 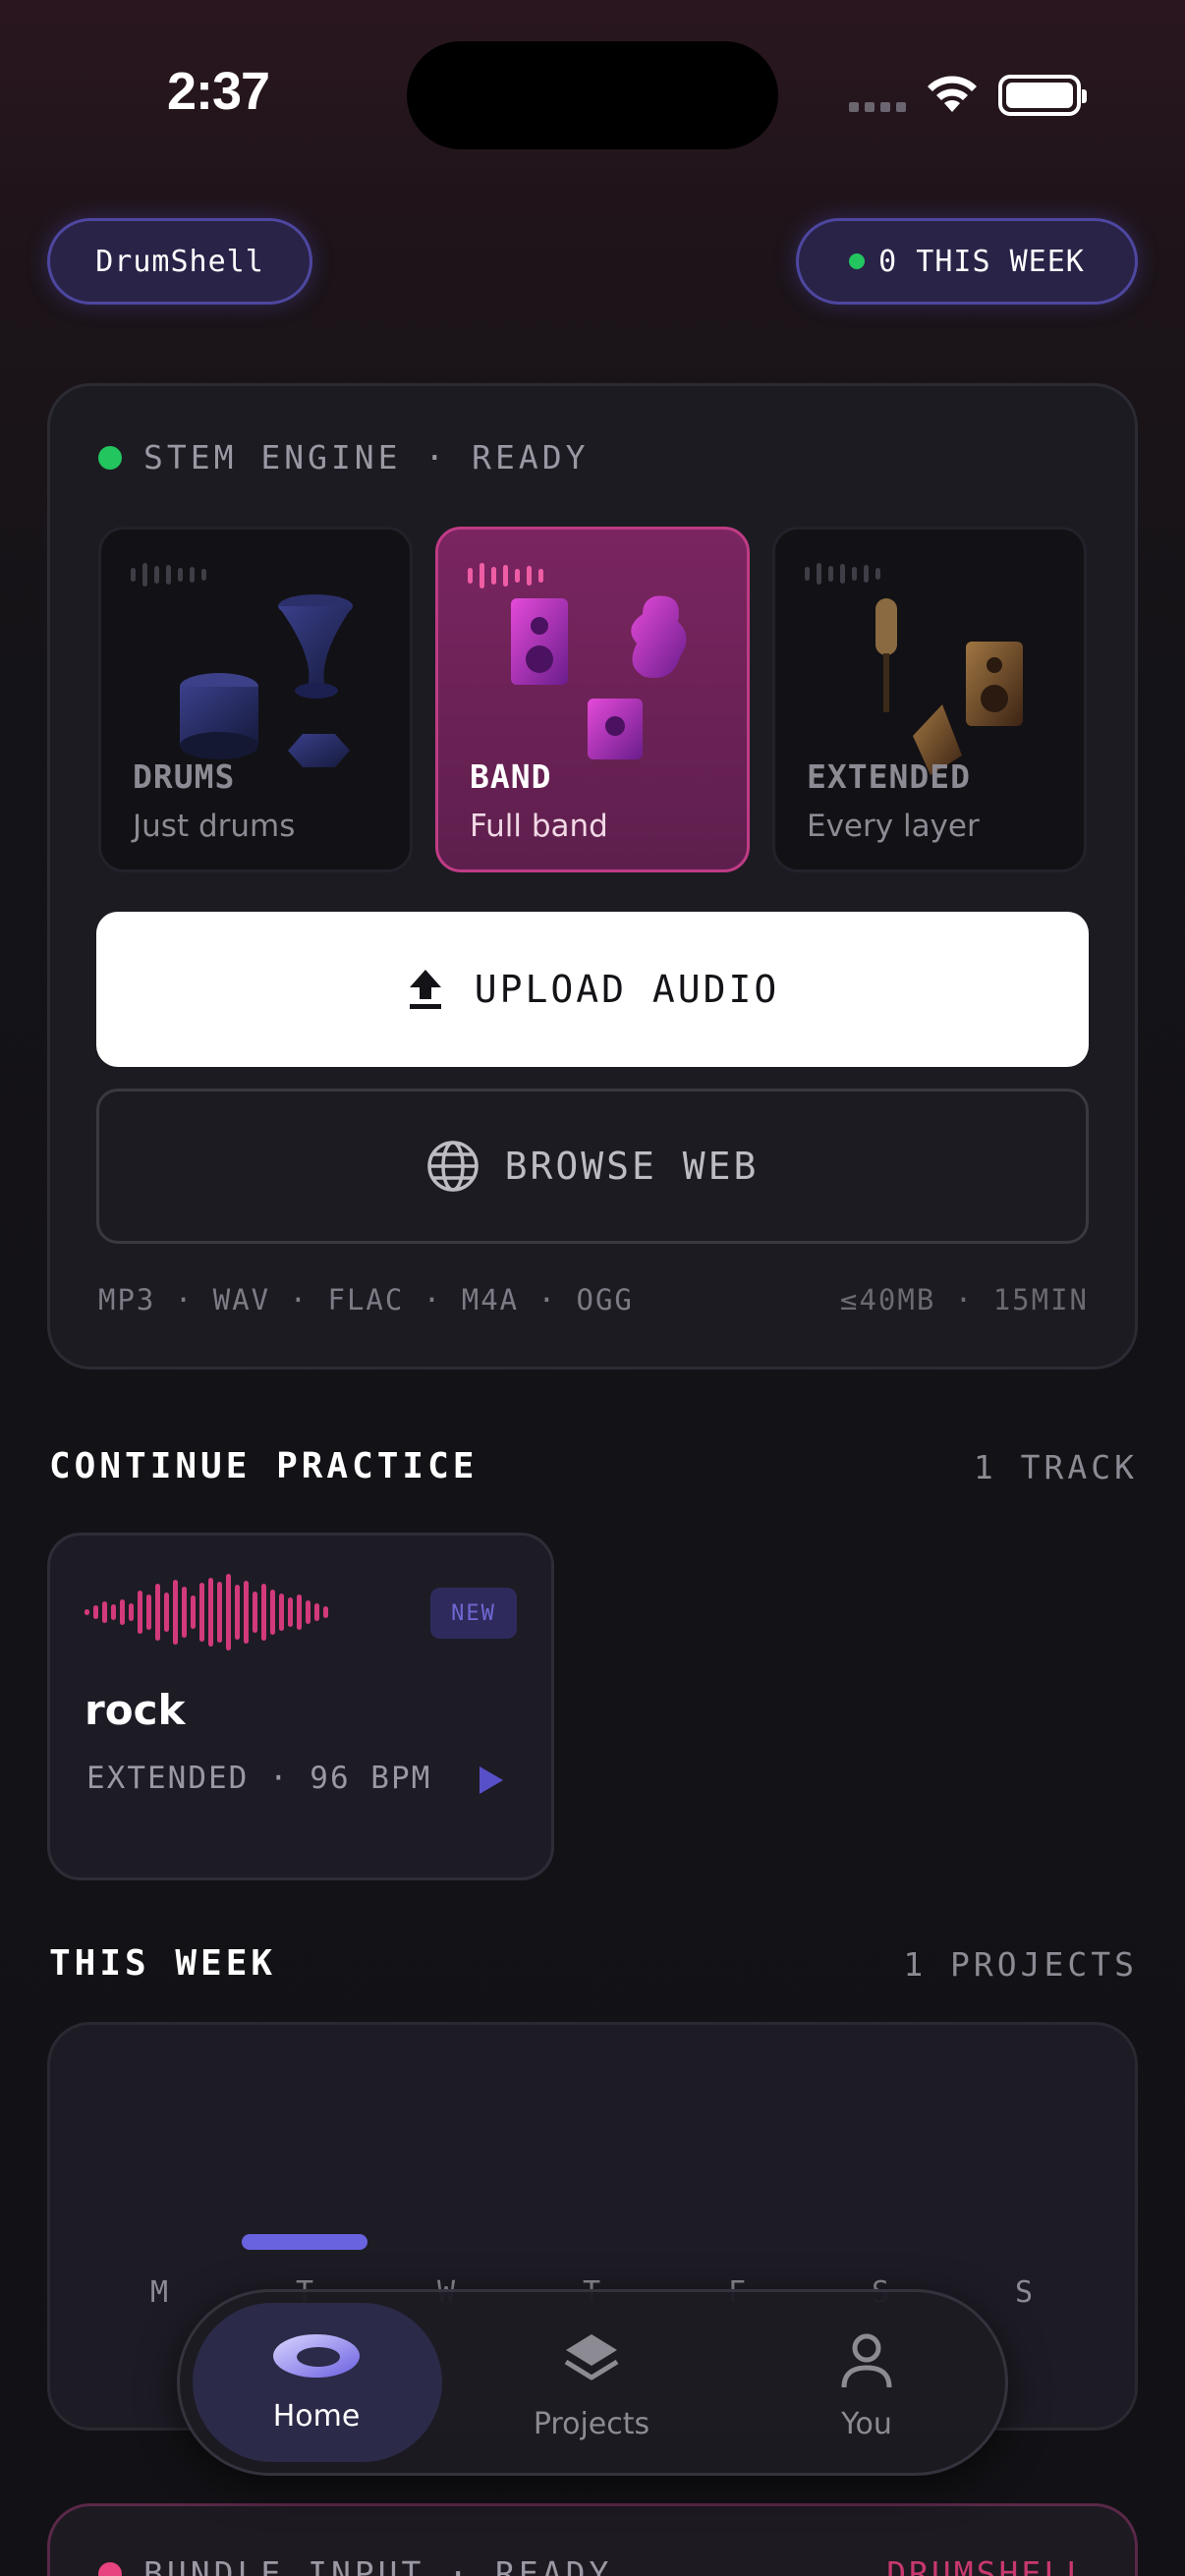 What do you see at coordinates (949, 686) in the screenshot?
I see `extended-illustration-icon` at bounding box center [949, 686].